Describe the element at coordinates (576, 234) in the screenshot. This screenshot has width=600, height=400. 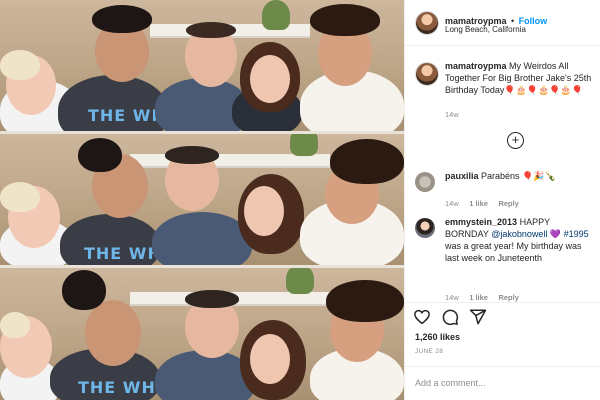
I see `hashtag-link: #1995` at that location.